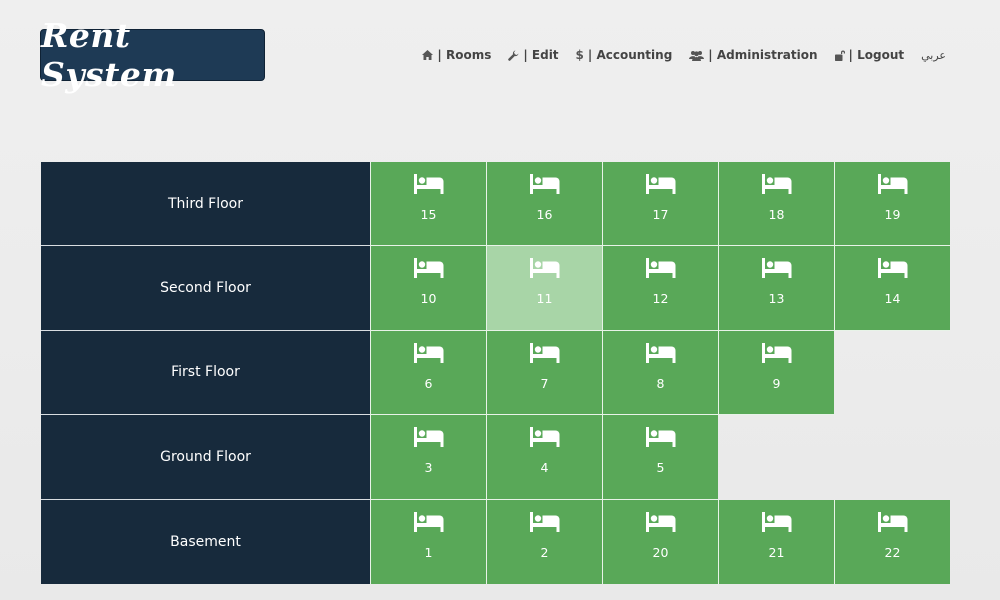 This screenshot has width=1000, height=600. I want to click on nav-rooms: | Rooms, so click(456, 55).